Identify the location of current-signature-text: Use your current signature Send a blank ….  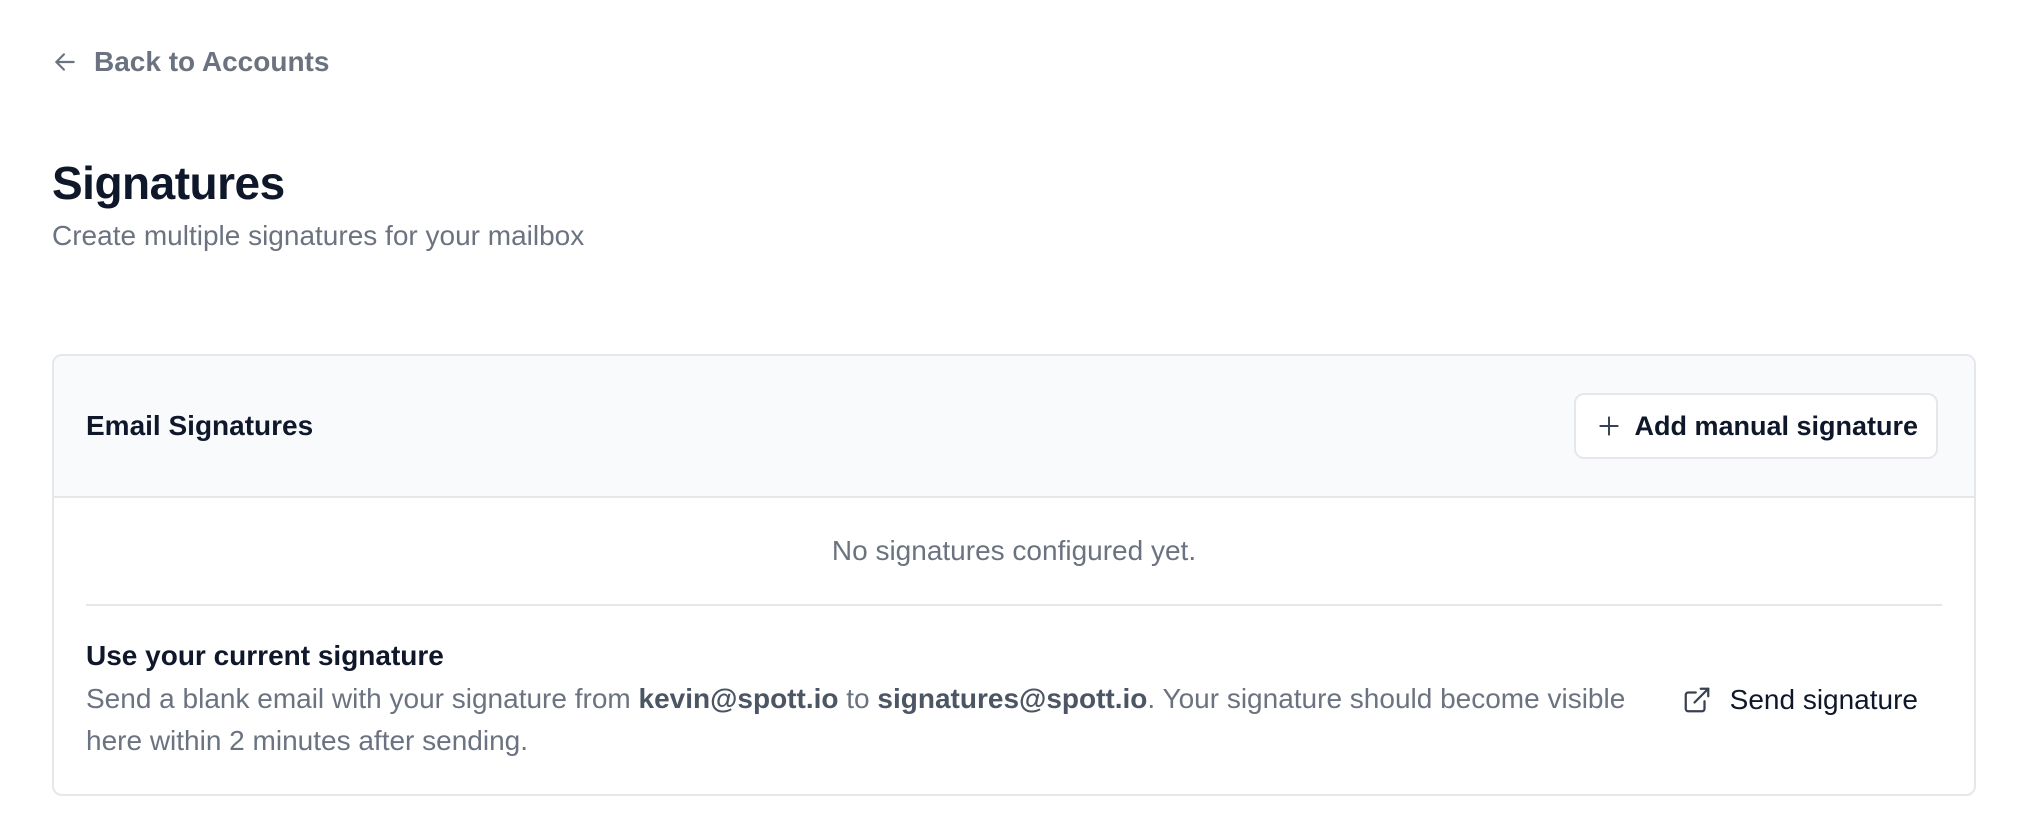
(876, 701).